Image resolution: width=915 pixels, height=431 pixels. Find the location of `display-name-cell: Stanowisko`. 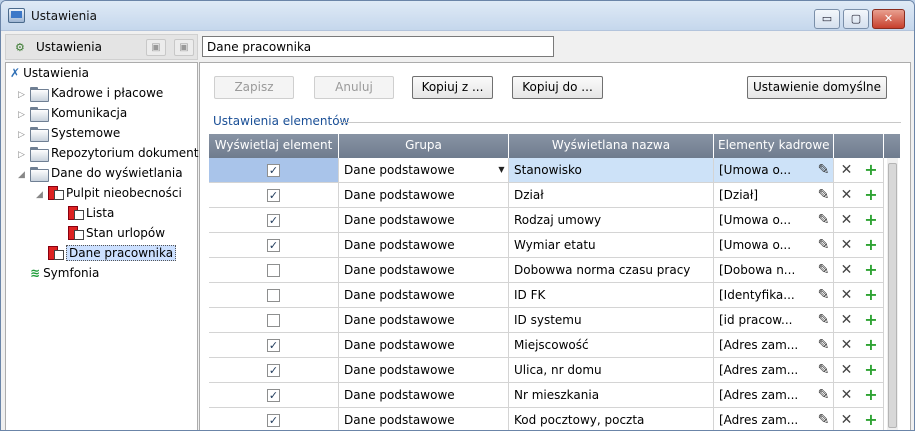

display-name-cell: Stanowisko is located at coordinates (611, 170).